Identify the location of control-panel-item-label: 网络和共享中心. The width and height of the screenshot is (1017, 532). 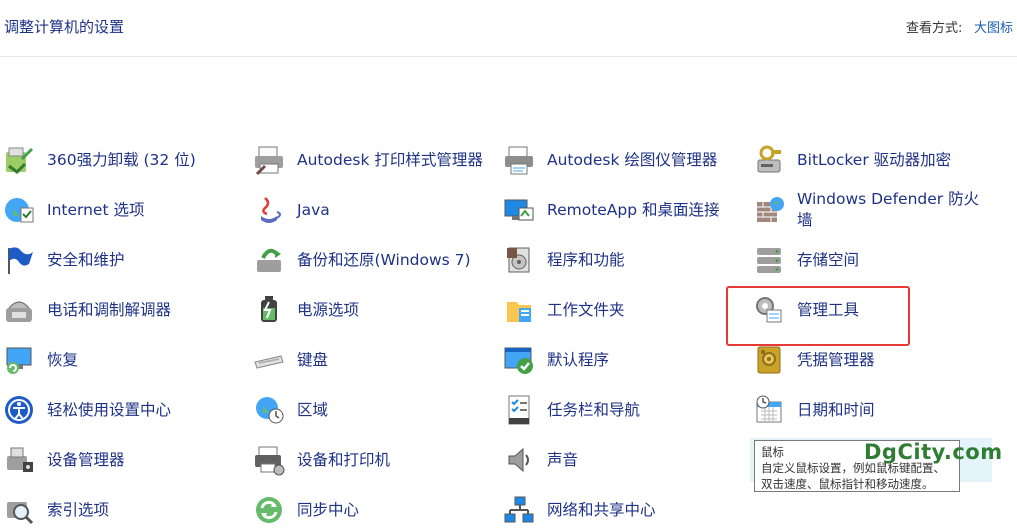
(601, 509).